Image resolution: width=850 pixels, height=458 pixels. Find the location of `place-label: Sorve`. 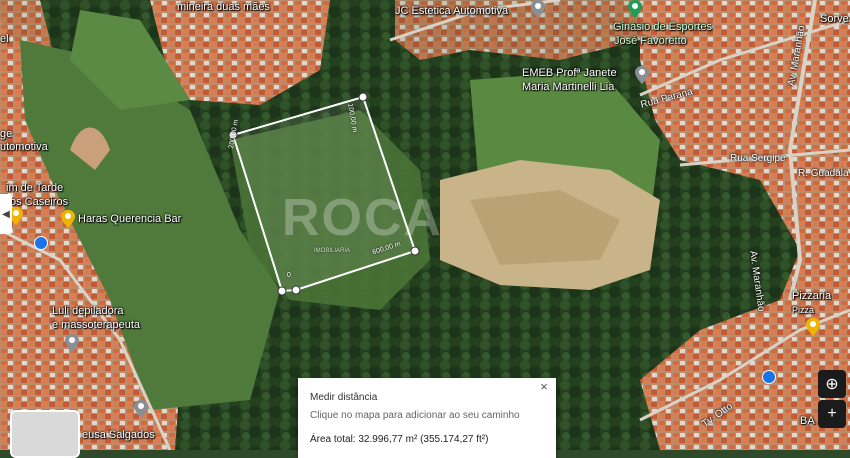

place-label: Sorve is located at coordinates (834, 19).